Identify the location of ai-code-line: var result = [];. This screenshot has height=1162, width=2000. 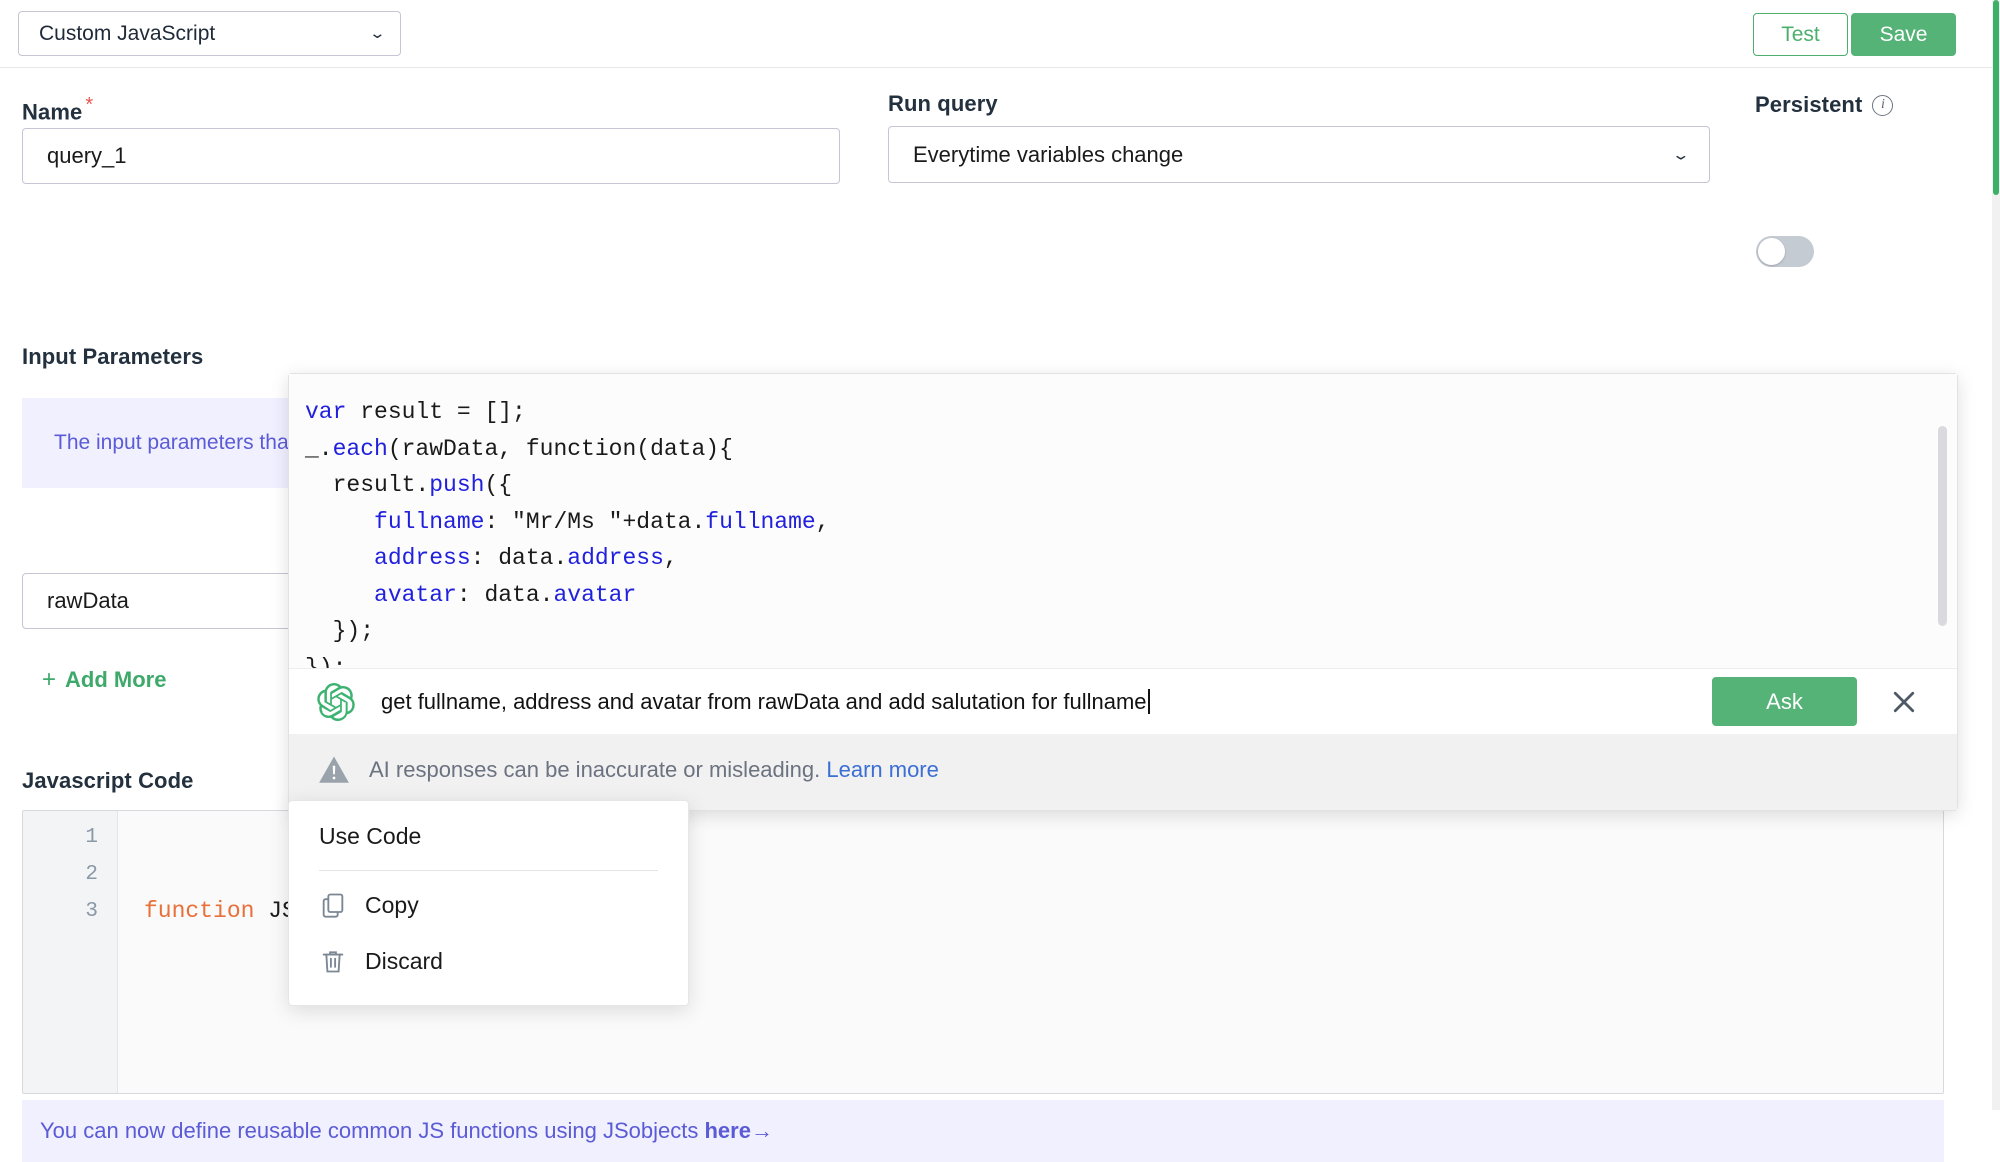
(415, 412).